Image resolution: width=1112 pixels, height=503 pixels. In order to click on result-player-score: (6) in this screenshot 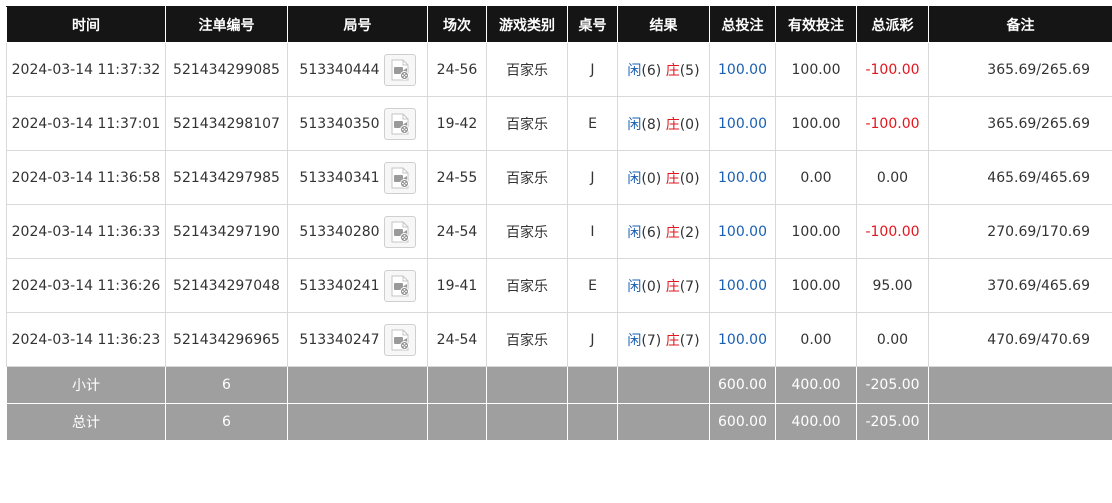, I will do `click(651, 70)`.